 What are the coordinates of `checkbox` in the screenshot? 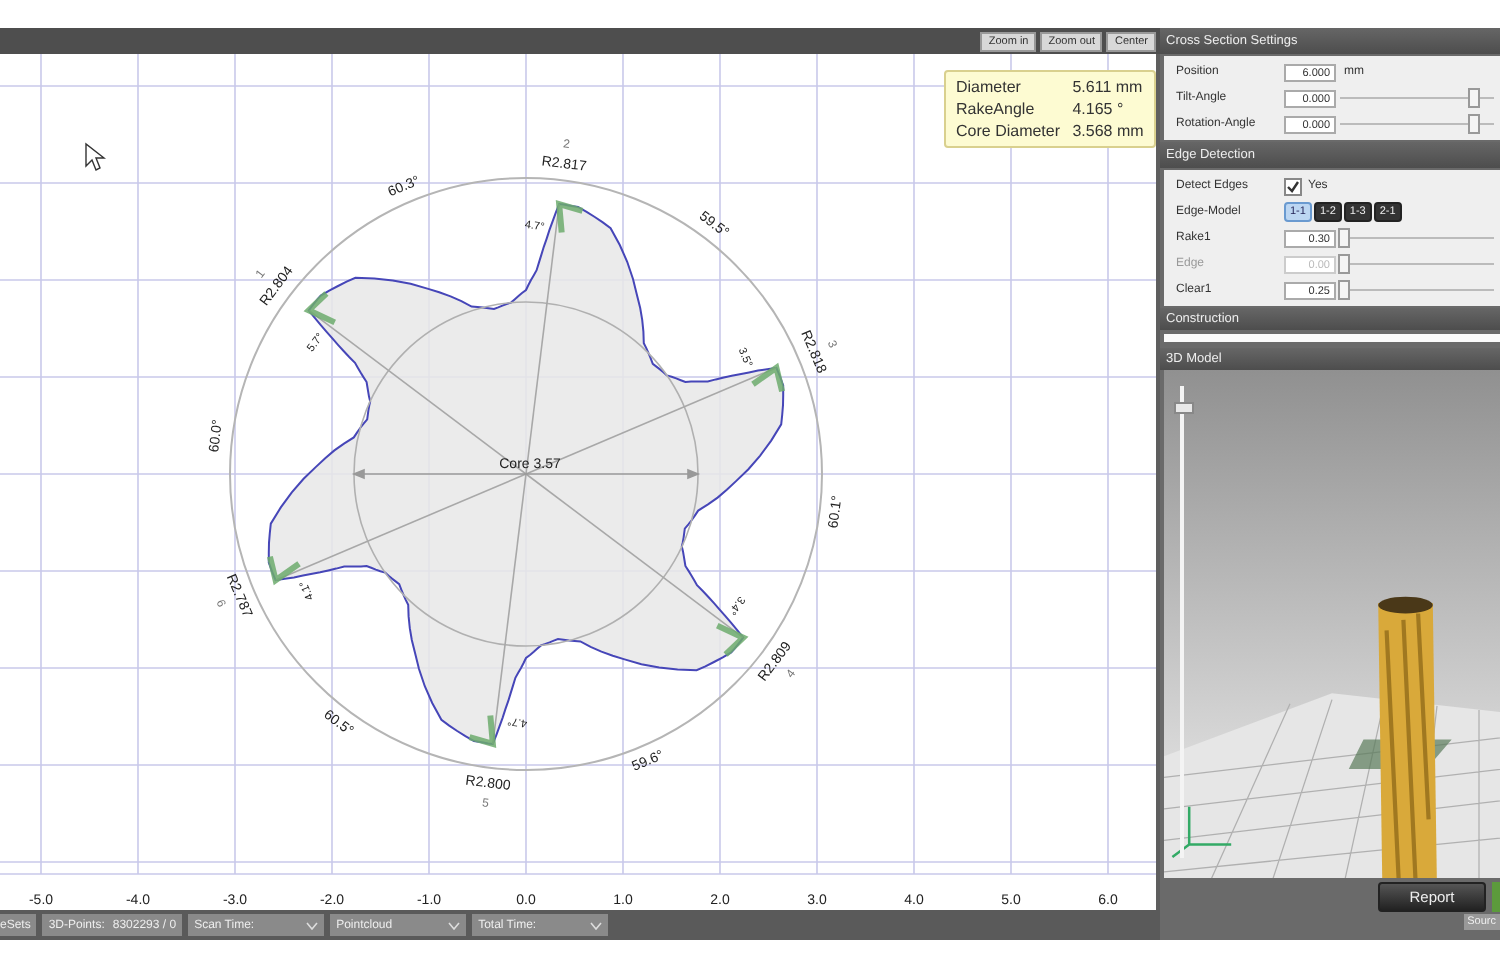 It's located at (1293, 186).